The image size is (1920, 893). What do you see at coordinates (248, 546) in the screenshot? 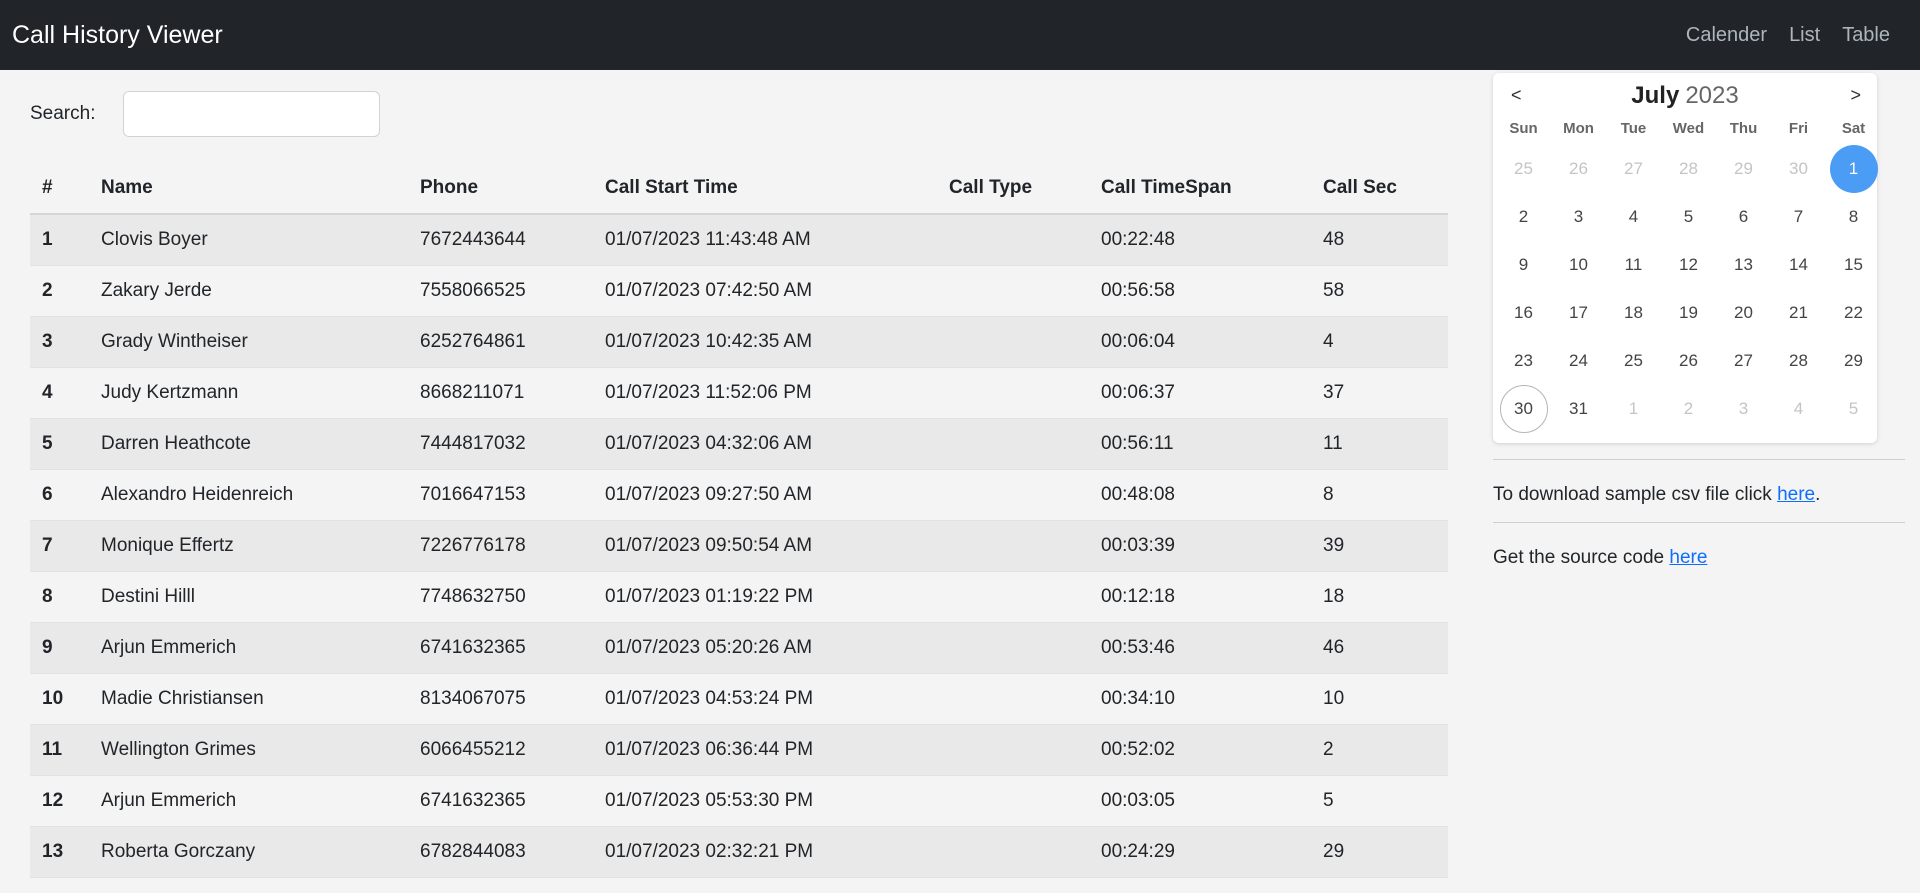
I see `cell-name: Monique Effertz` at bounding box center [248, 546].